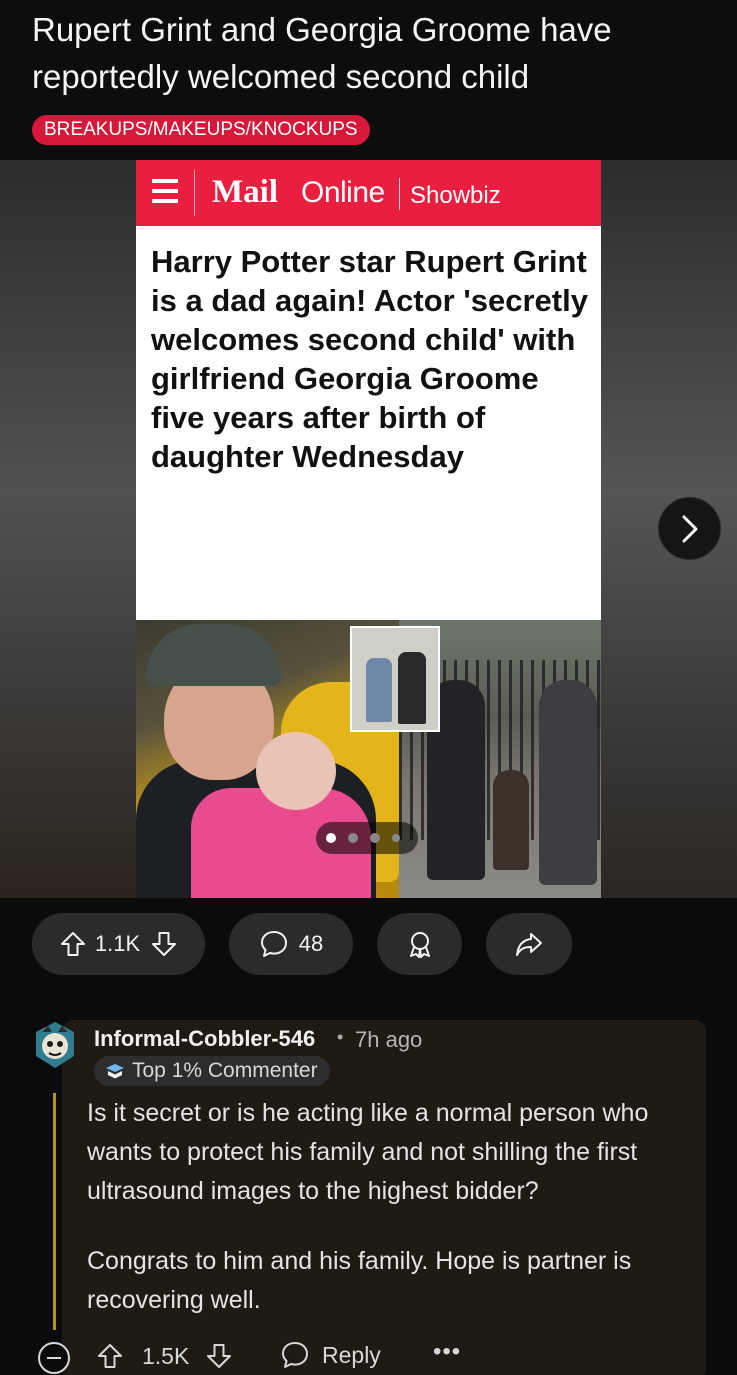  Describe the element at coordinates (367, 838) in the screenshot. I see `gallery-pagination` at that location.